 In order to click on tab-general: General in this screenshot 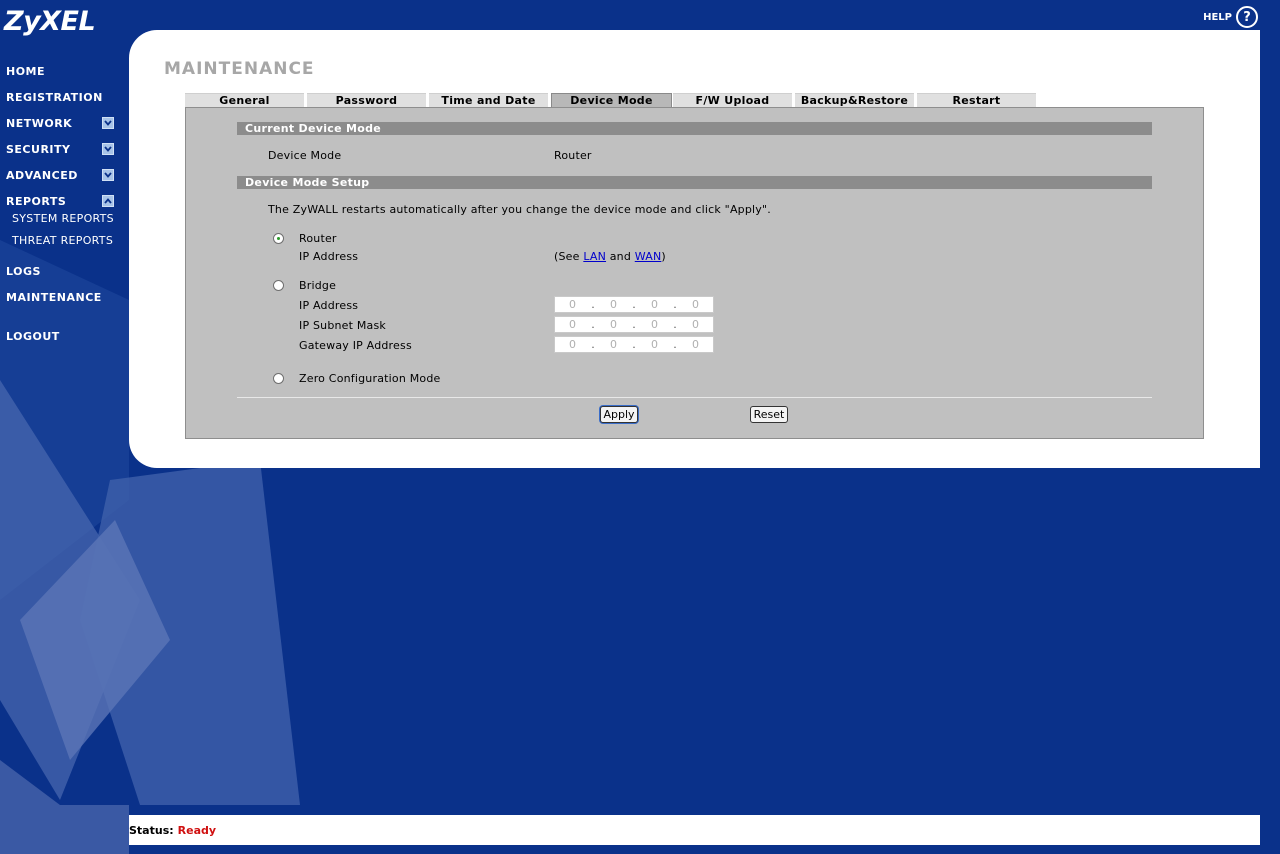, I will do `click(244, 100)`.